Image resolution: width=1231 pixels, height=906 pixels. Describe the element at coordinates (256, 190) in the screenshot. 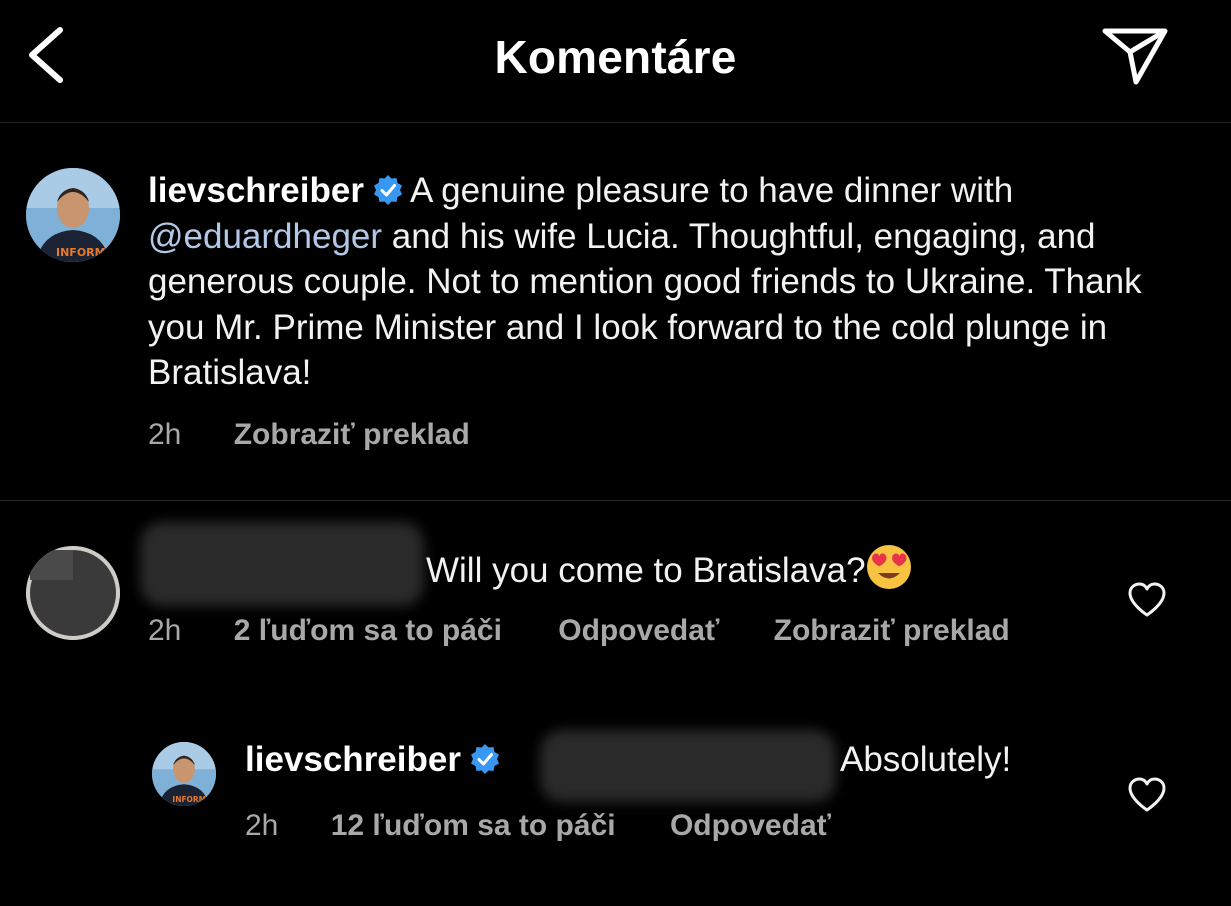

I see `caption-username: lievschreiber` at that location.